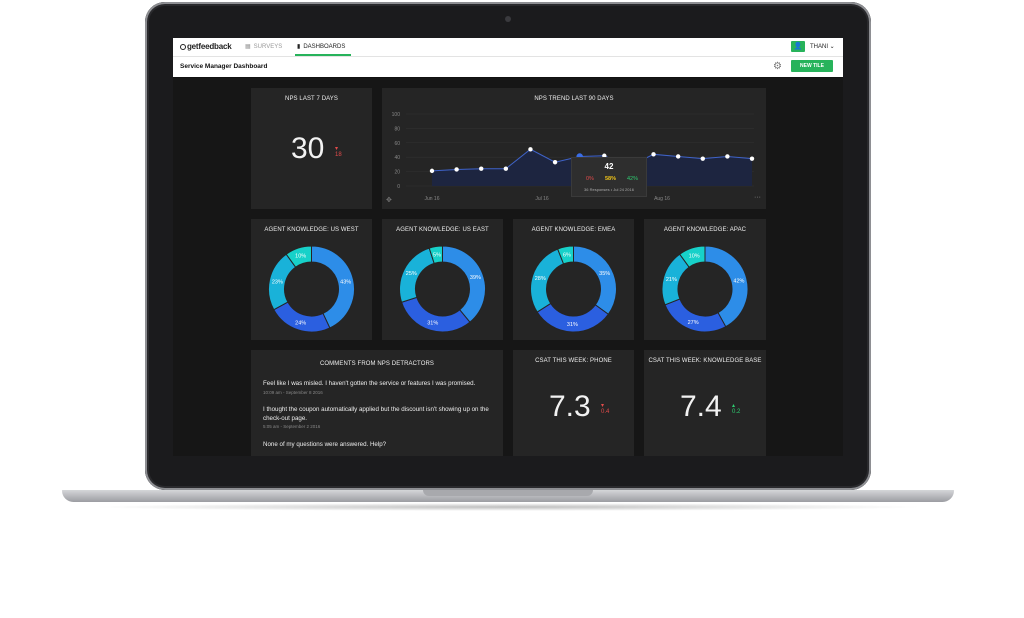 This screenshot has width=1024, height=618. What do you see at coordinates (224, 66) in the screenshot?
I see `page-title: Service Manager Dashboard` at bounding box center [224, 66].